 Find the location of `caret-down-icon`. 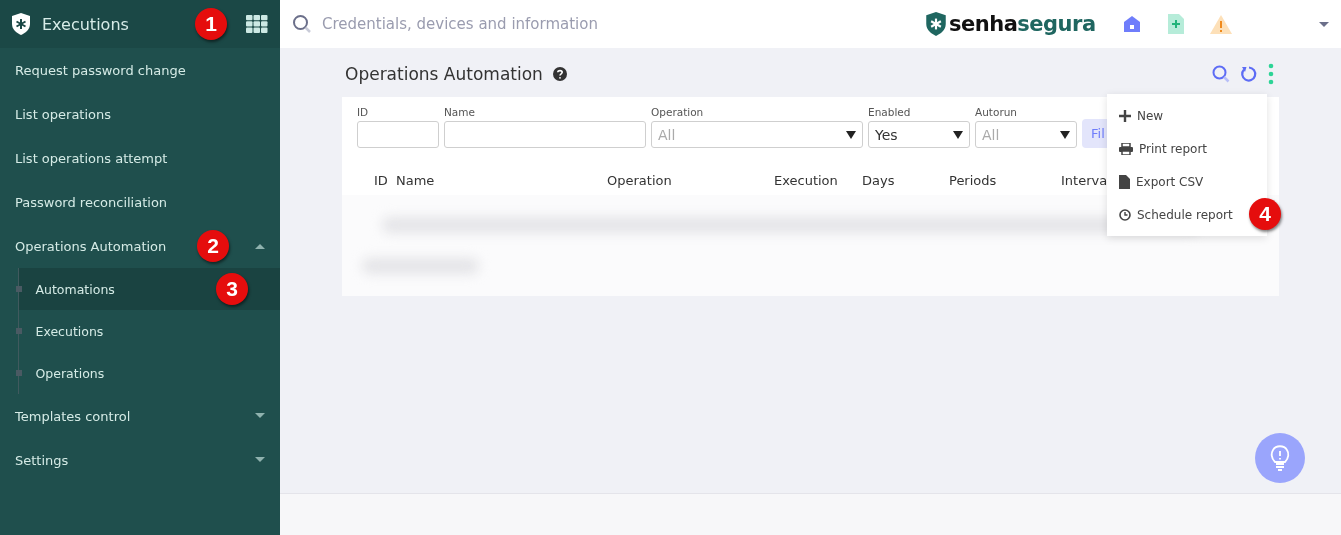

caret-down-icon is located at coordinates (1324, 24).